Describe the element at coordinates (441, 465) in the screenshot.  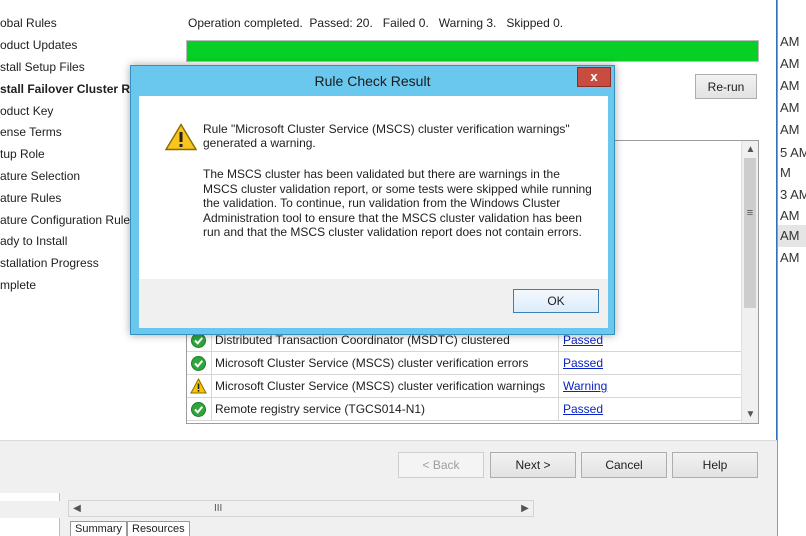
I see `back-button: < Back` at that location.